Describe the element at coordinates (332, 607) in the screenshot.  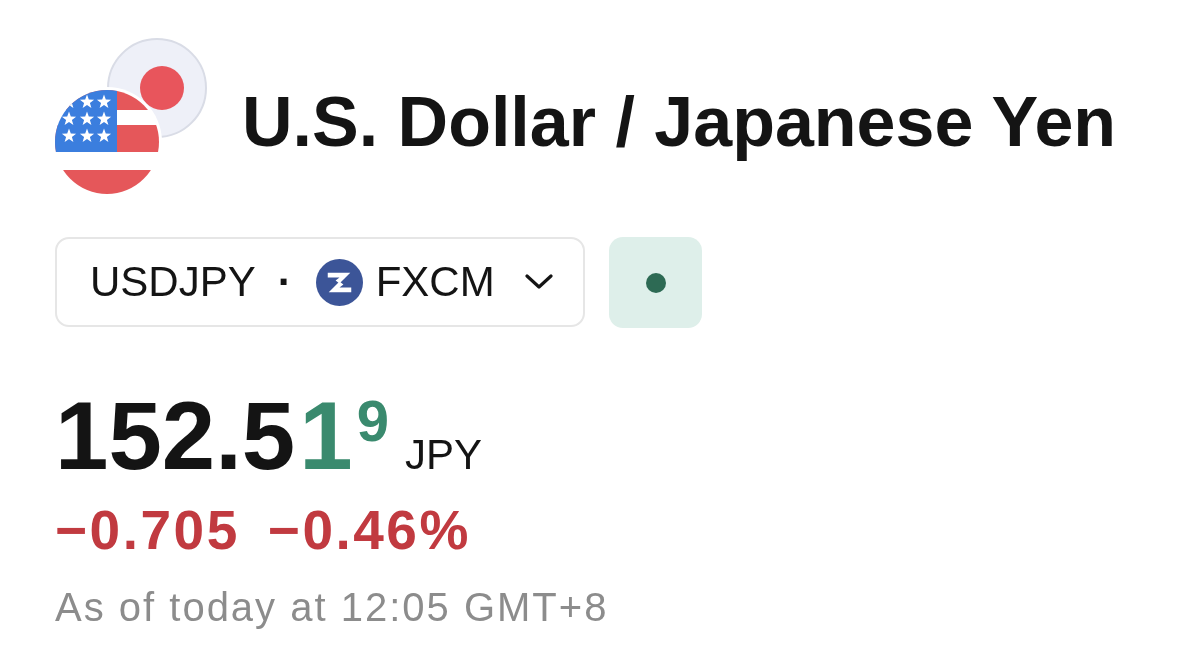
I see `timestamp-text: As of today at 12:05 GMT+8` at that location.